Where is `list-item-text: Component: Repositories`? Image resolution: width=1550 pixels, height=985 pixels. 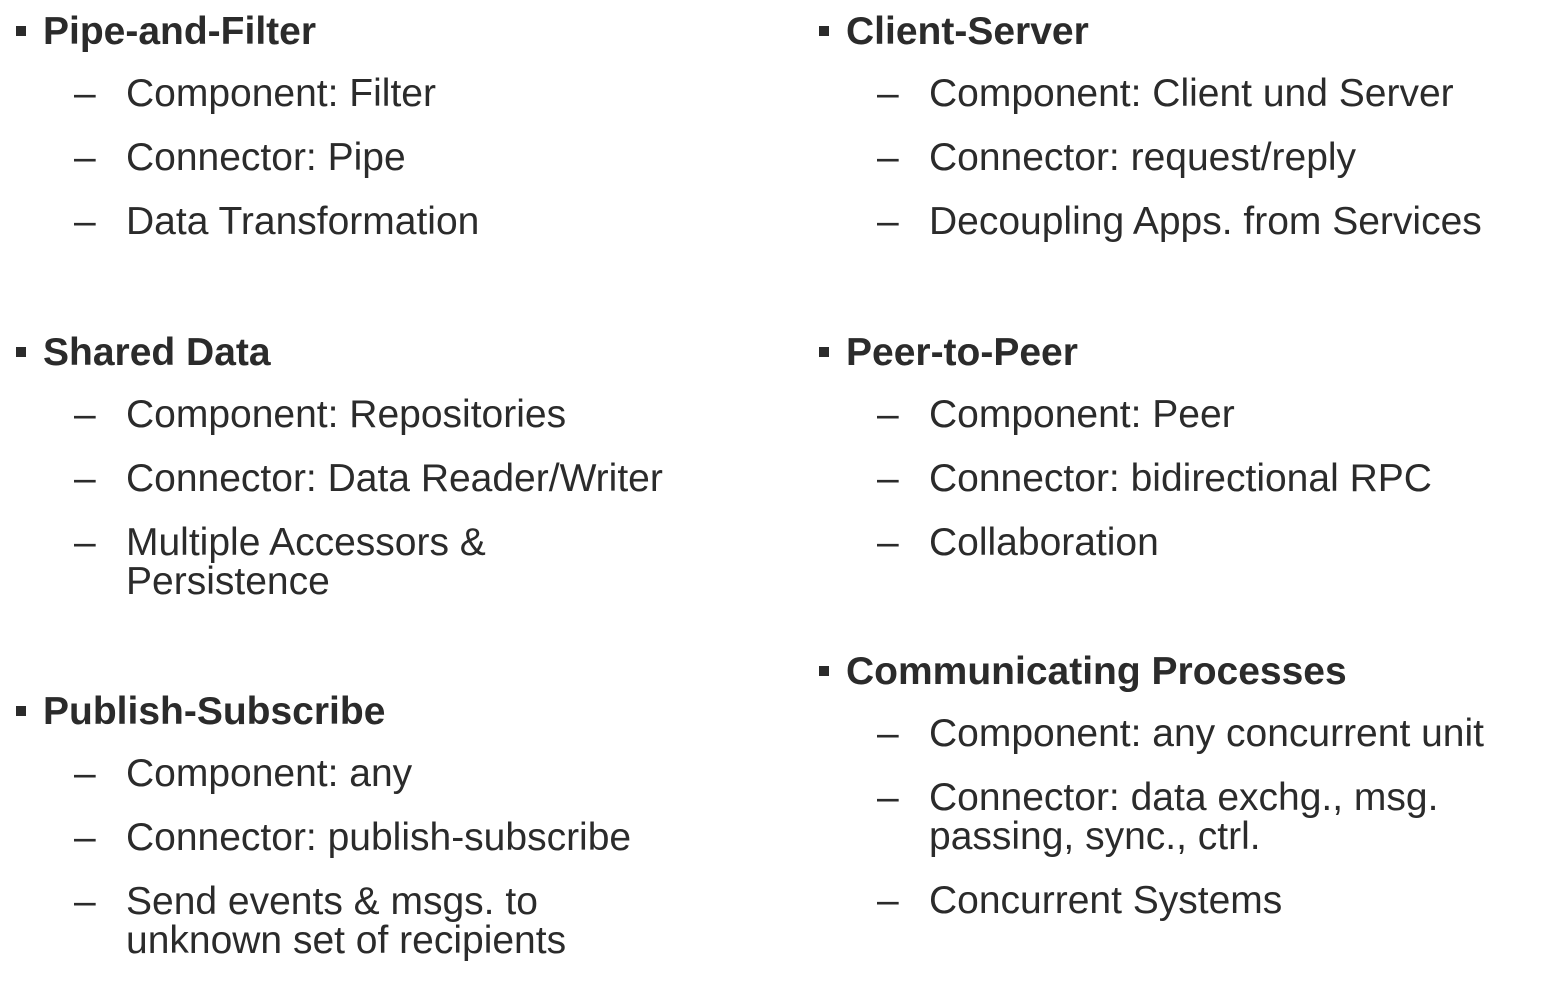
list-item-text: Component: Repositories is located at coordinates (346, 414).